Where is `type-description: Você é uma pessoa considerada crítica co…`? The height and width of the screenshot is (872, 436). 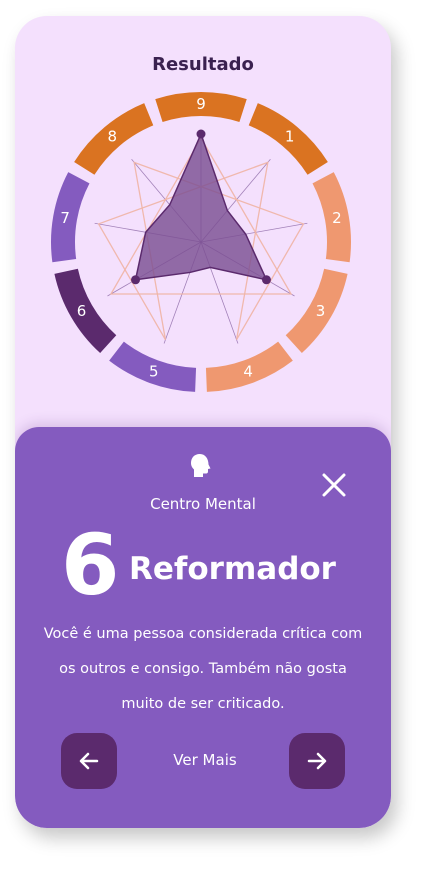
type-description: Você é uma pessoa considerada crítica co… is located at coordinates (203, 669).